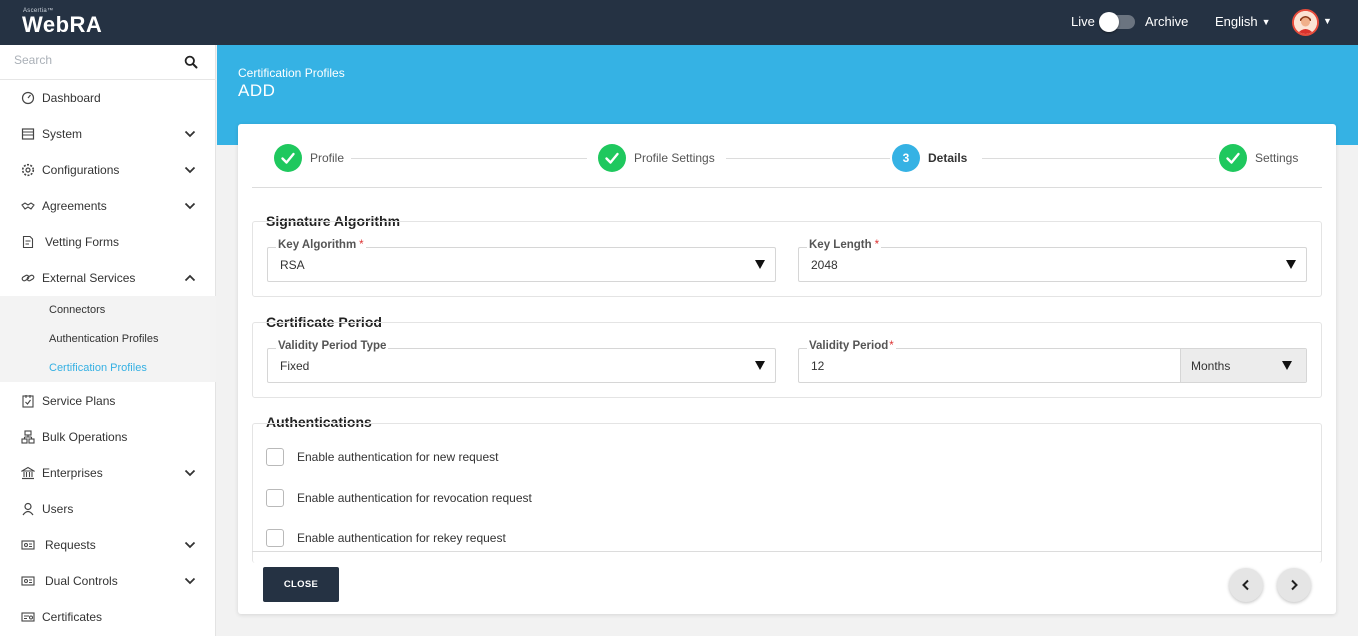  Describe the element at coordinates (82, 242) in the screenshot. I see `sidebar-item-label: Vetting Forms` at that location.